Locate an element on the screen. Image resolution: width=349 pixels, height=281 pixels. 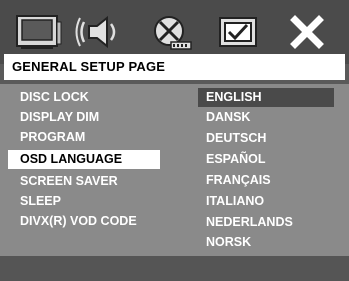
menu-item-divx-vod-code: DIVX(R) VOD CODE is located at coordinates (88, 221).